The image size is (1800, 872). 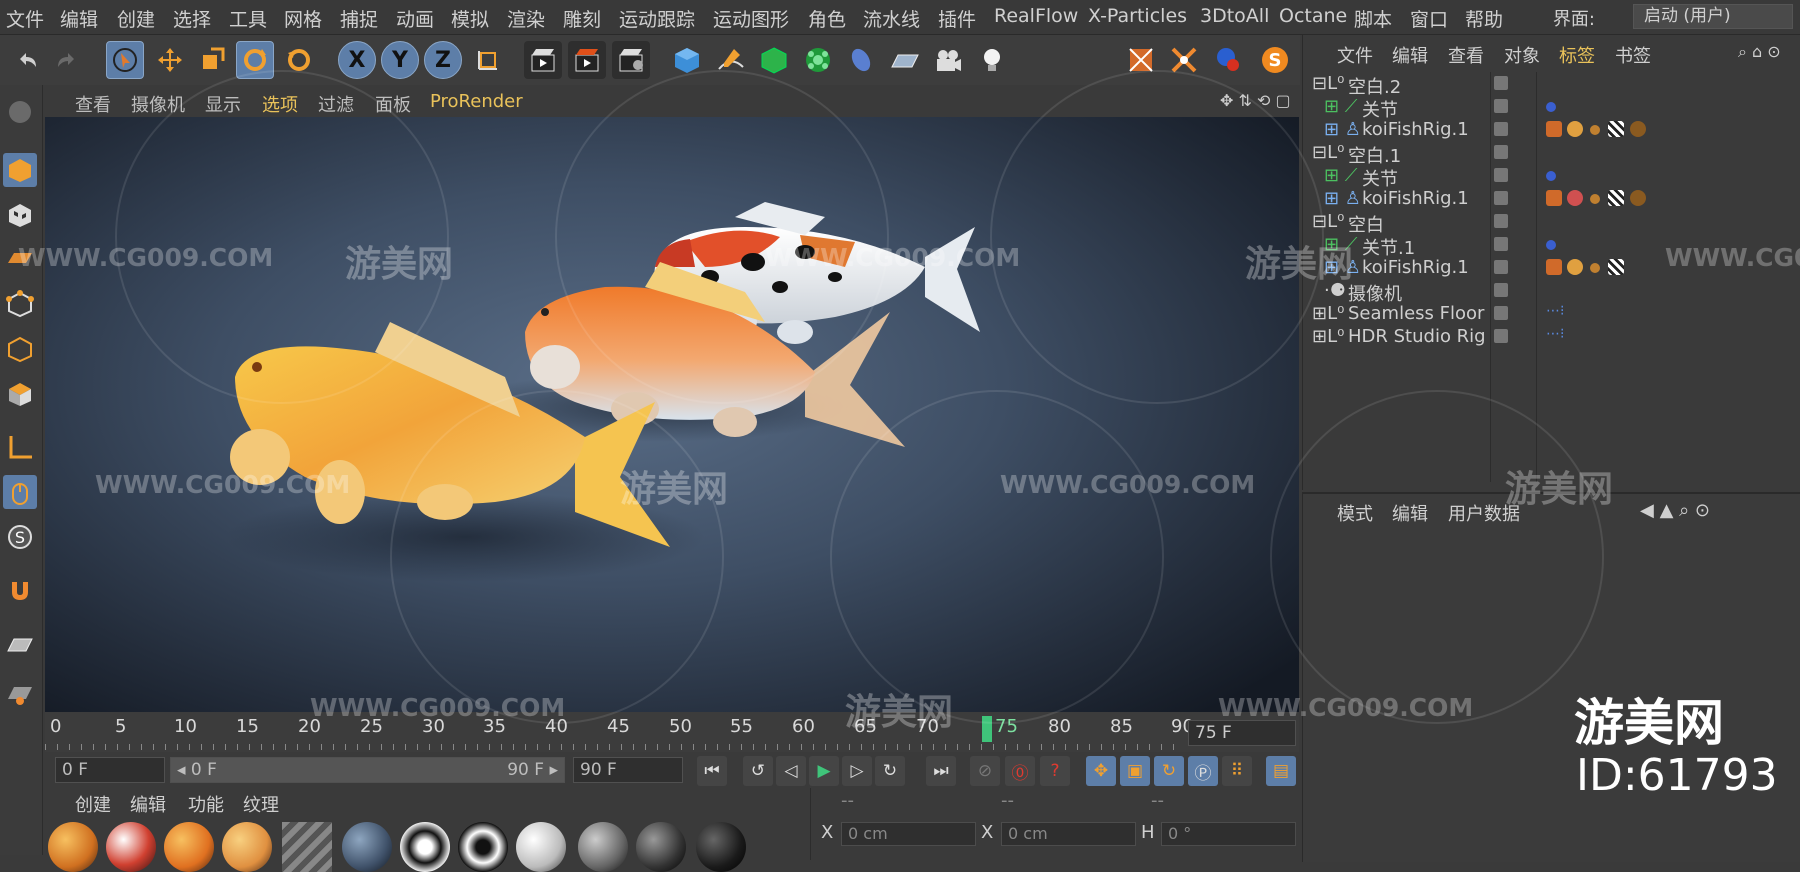 What do you see at coordinates (1551, 85) in the screenshot?
I see `object-row: ⊟L⁰ 空白.2` at bounding box center [1551, 85].